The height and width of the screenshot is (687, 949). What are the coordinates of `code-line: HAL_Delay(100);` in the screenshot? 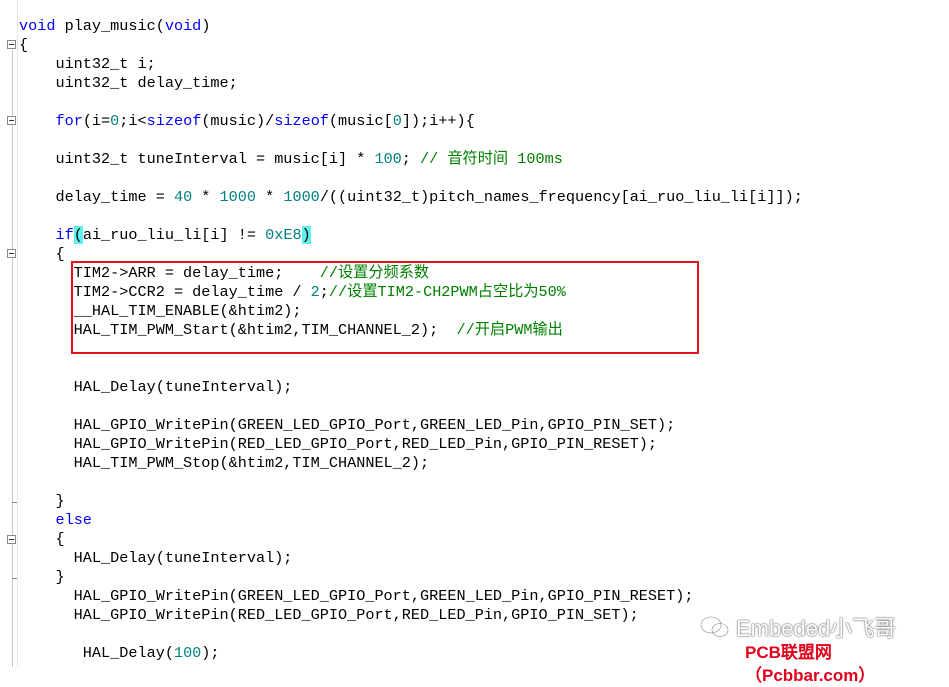 It's located at (119, 653).